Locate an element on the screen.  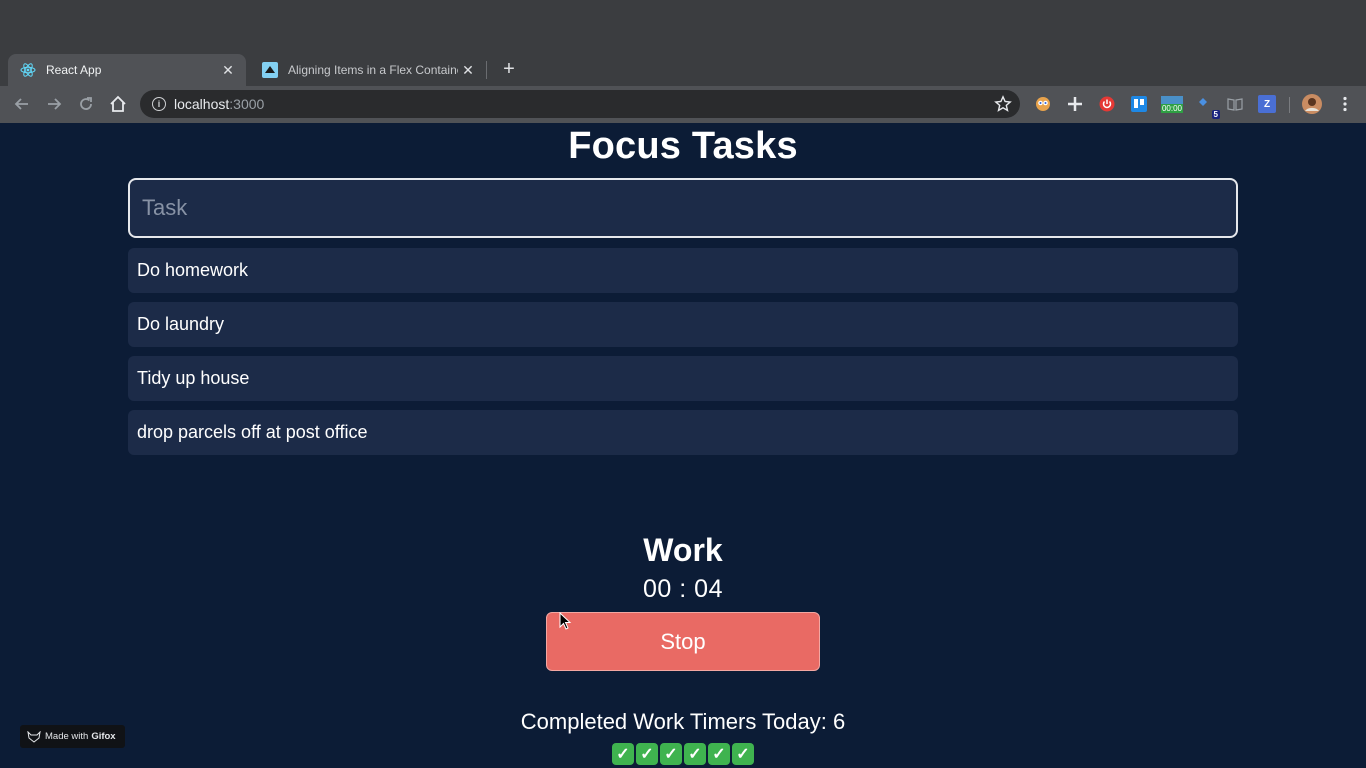
new-tab-button: + is located at coordinates (509, 69).